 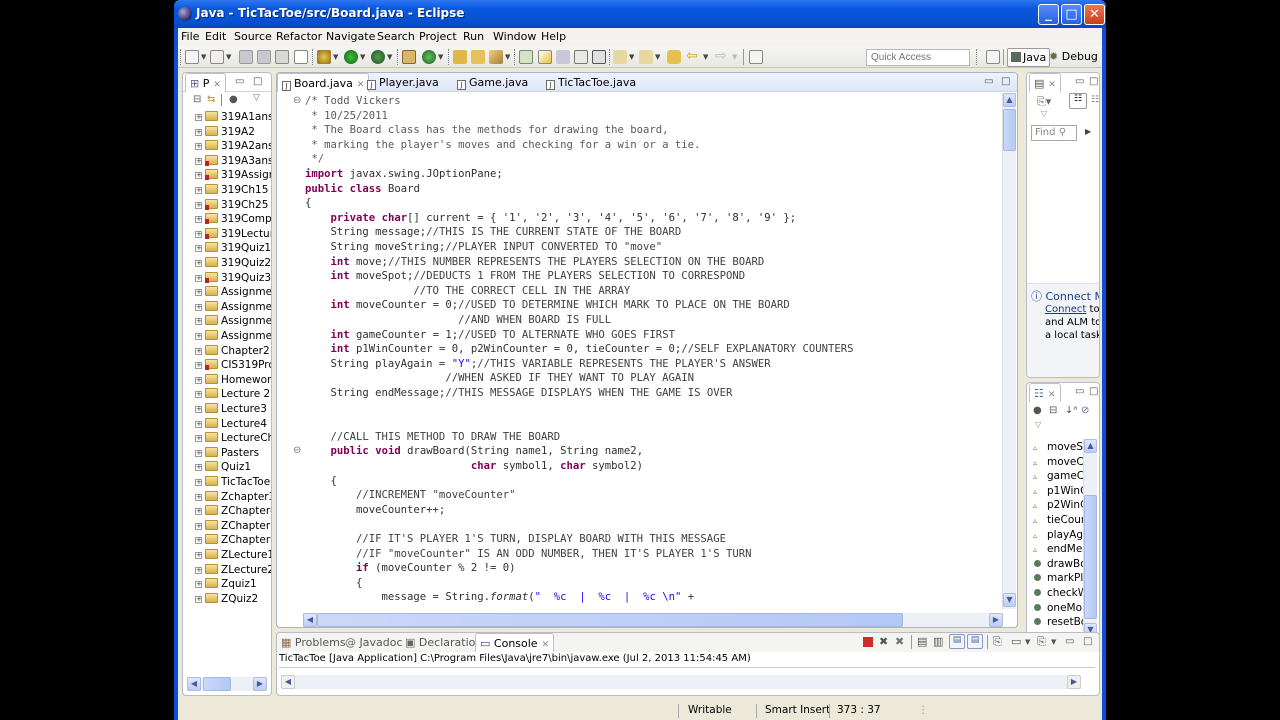 I want to click on next-annotation-dropdown-icon: ▼, so click(x=631, y=57).